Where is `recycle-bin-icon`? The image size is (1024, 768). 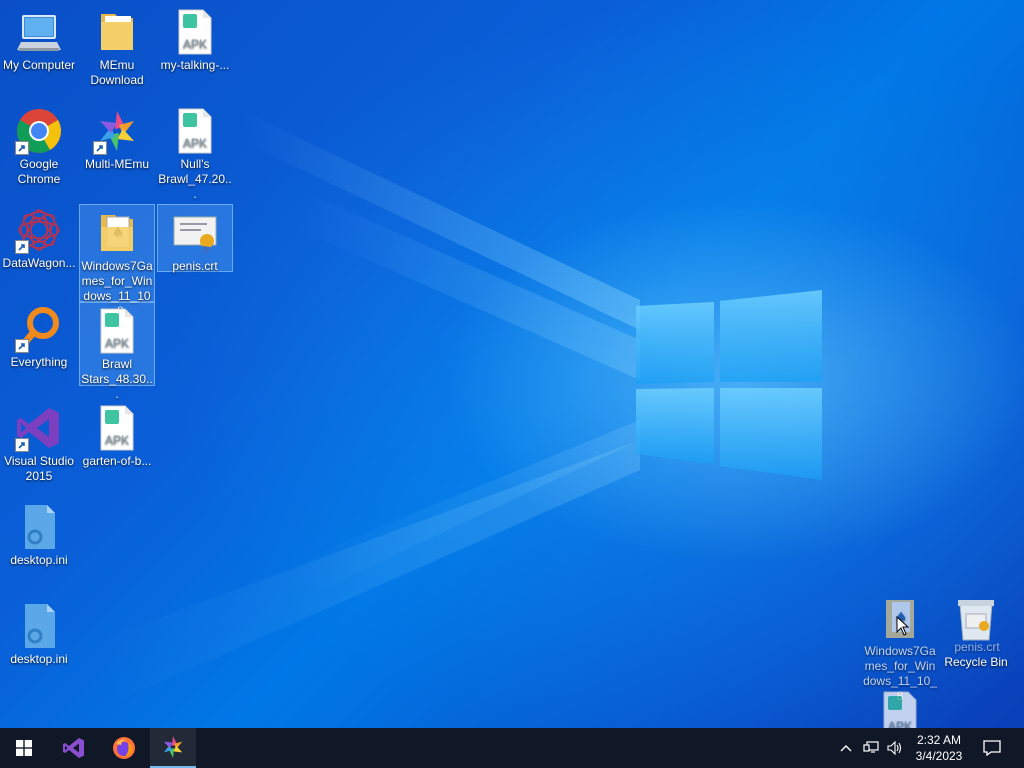
recycle-bin-icon is located at coordinates (976, 620).